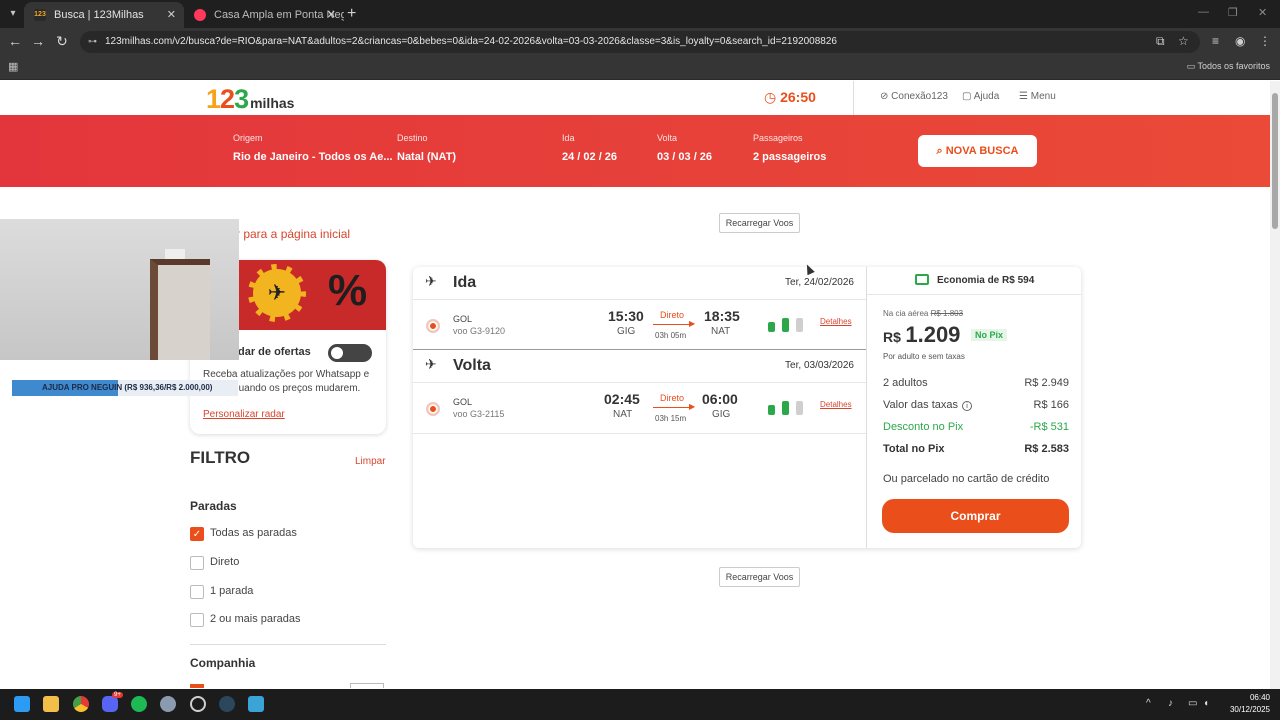 This screenshot has height=720, width=1280. I want to click on file-explorer-icon, so click(51, 704).